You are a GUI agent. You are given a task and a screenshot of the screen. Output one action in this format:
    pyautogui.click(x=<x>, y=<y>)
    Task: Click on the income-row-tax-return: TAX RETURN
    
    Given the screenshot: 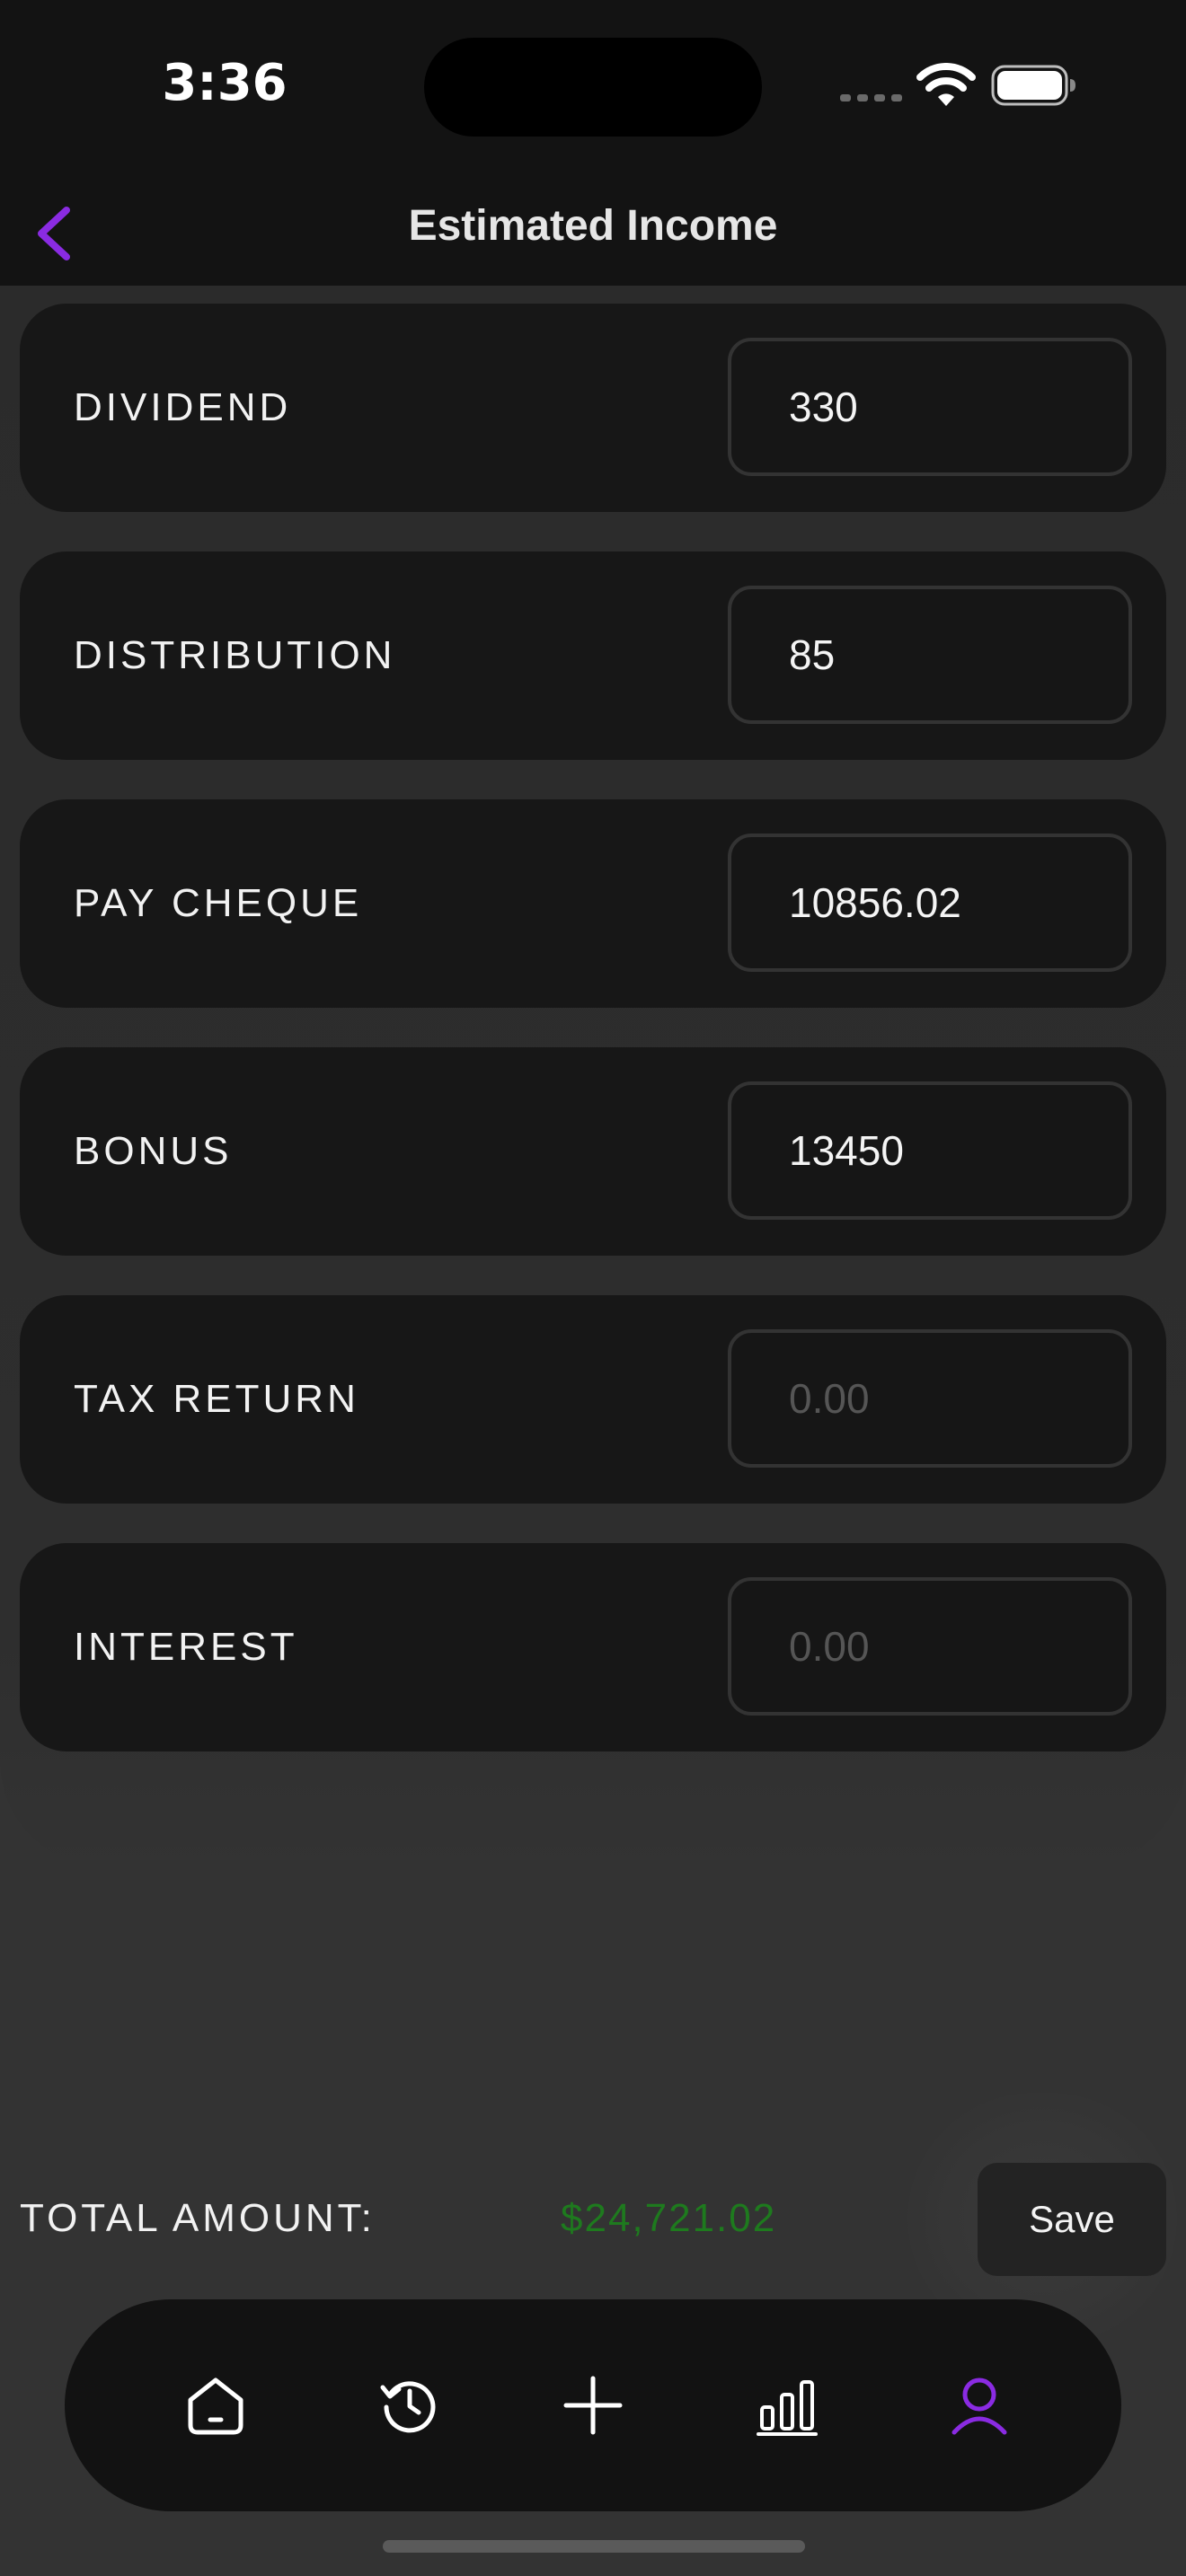 What is the action you would take?
    pyautogui.click(x=593, y=1399)
    